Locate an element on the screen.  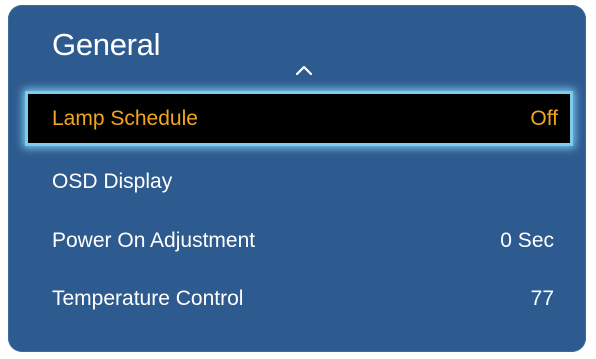
menu-item-osd-display: OSD Display is located at coordinates (296, 182).